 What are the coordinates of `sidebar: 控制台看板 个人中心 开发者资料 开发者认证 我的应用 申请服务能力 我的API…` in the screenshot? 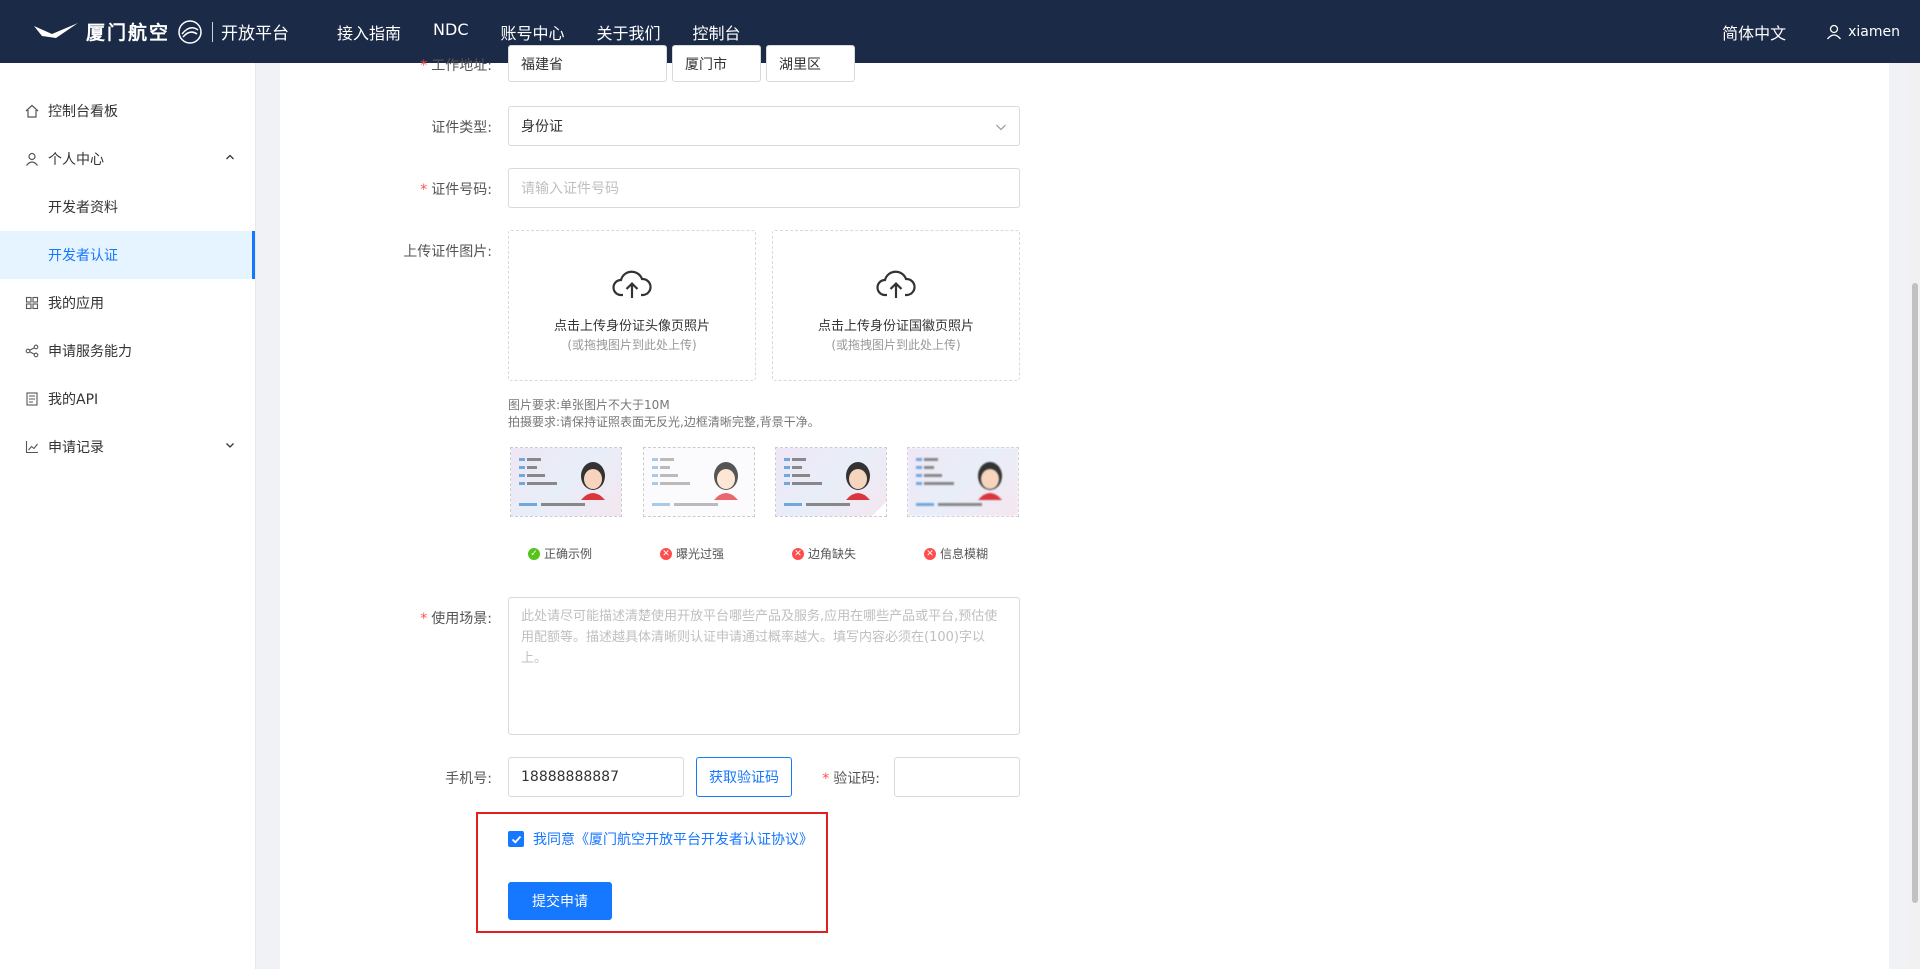 It's located at (128, 516).